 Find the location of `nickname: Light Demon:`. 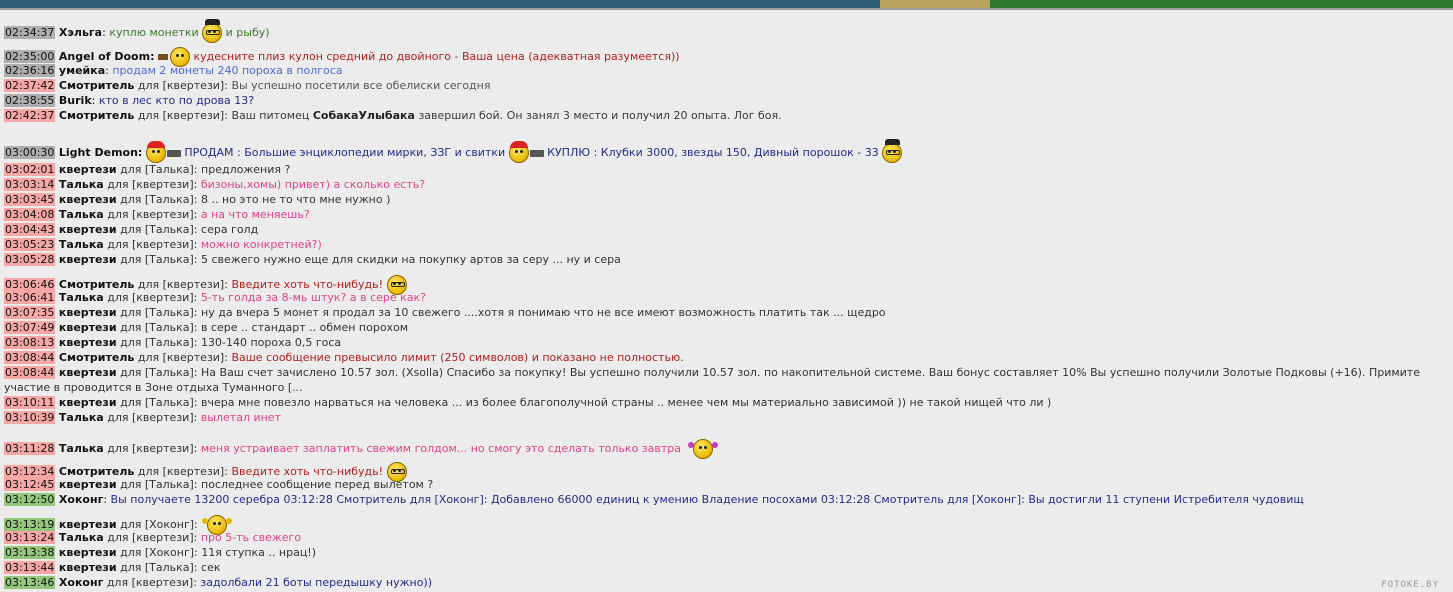

nickname: Light Demon: is located at coordinates (100, 152).